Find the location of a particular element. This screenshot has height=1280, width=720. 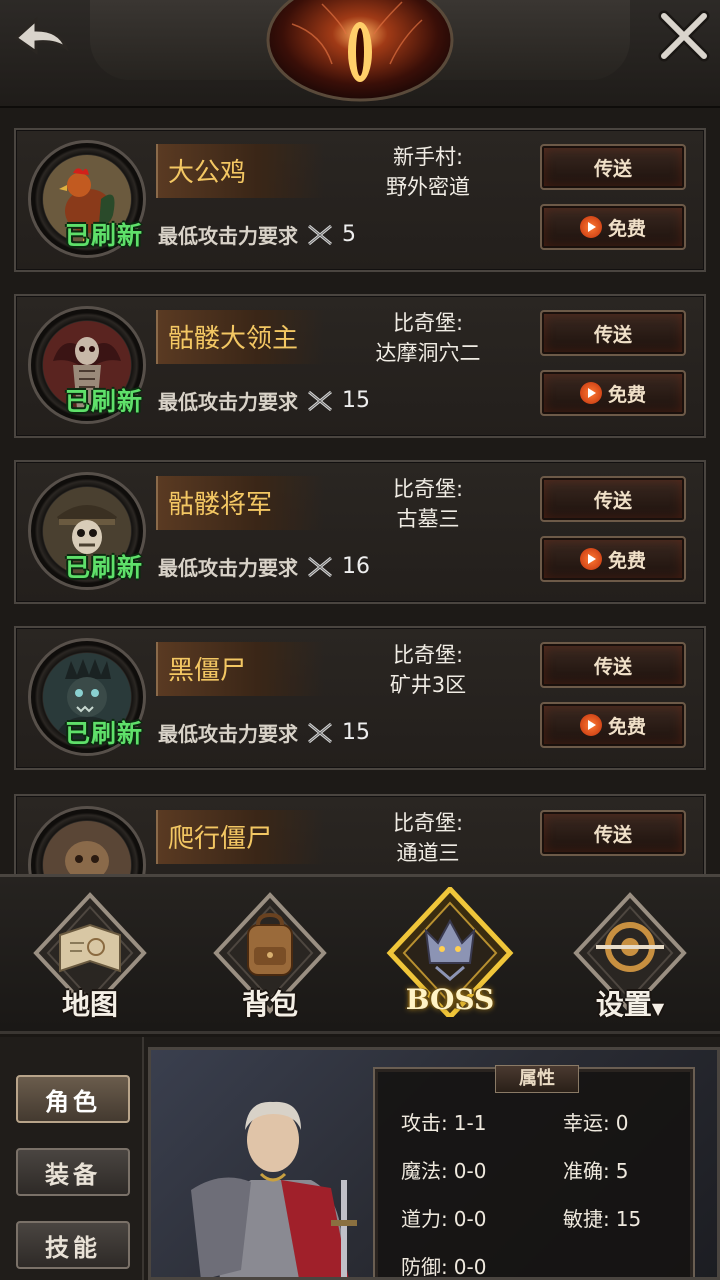

boss-name: 大公鸡 is located at coordinates (207, 173).